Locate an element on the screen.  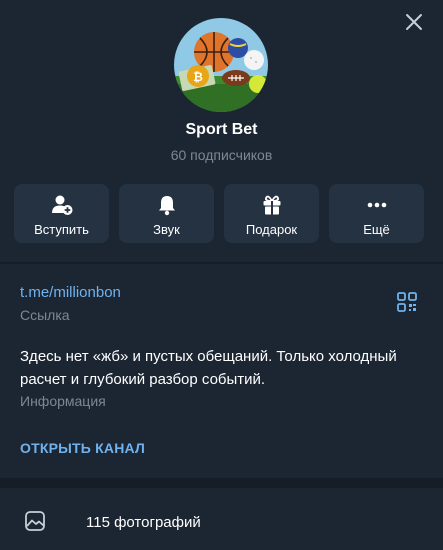
sound-button: Звук is located at coordinates (166, 213).